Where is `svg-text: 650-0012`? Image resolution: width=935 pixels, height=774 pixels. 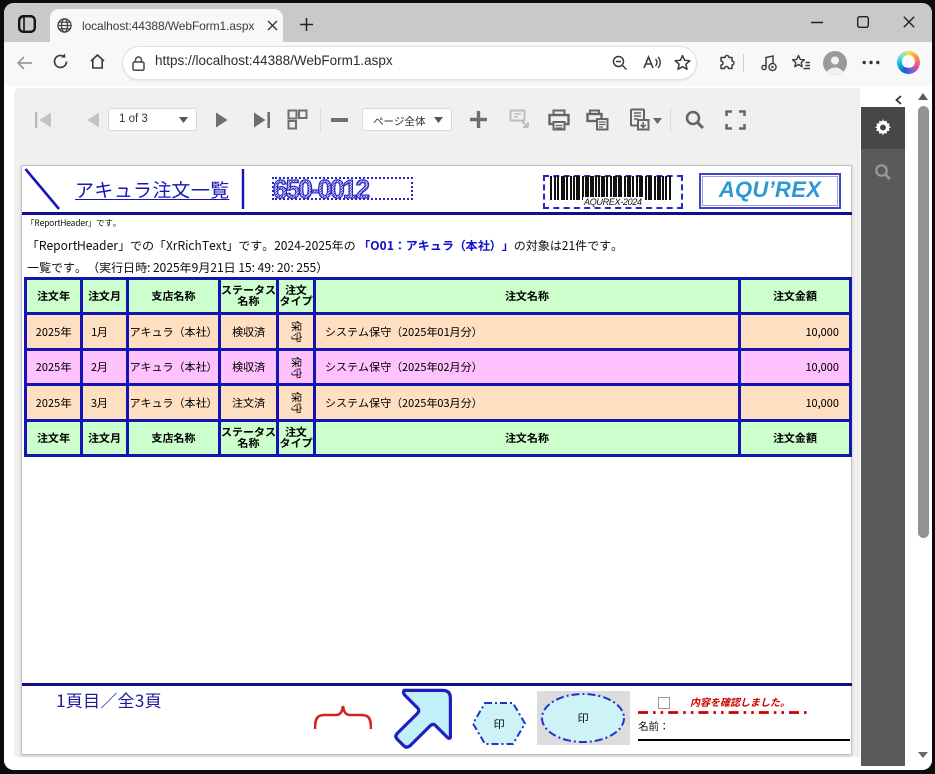
svg-text: 650-0012 is located at coordinates (321, 189).